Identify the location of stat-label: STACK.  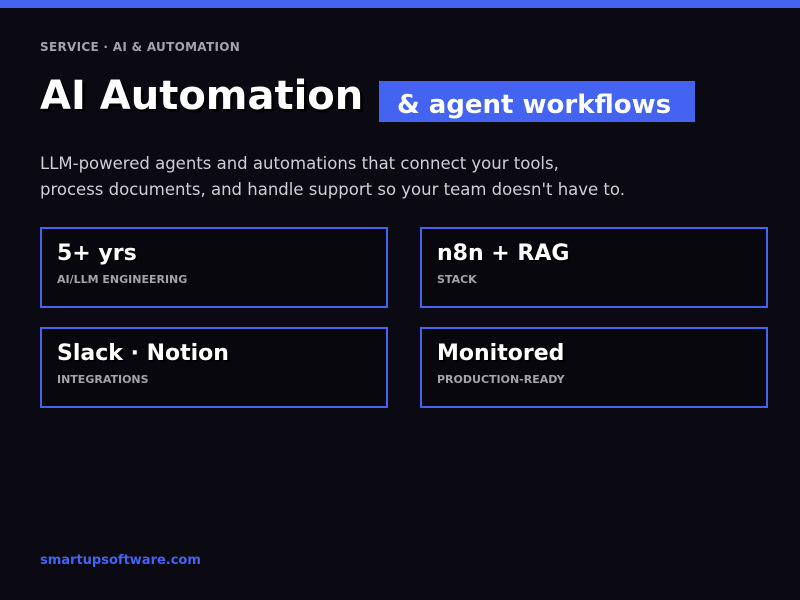
(457, 279).